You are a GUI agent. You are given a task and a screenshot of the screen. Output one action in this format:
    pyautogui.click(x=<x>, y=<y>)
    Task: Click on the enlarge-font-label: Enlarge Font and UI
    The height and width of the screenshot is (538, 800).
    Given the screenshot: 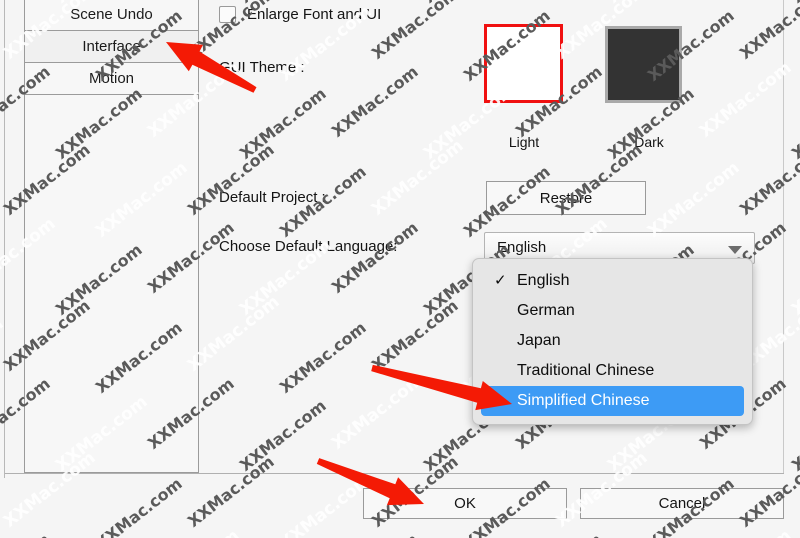 What is the action you would take?
    pyautogui.click(x=314, y=14)
    